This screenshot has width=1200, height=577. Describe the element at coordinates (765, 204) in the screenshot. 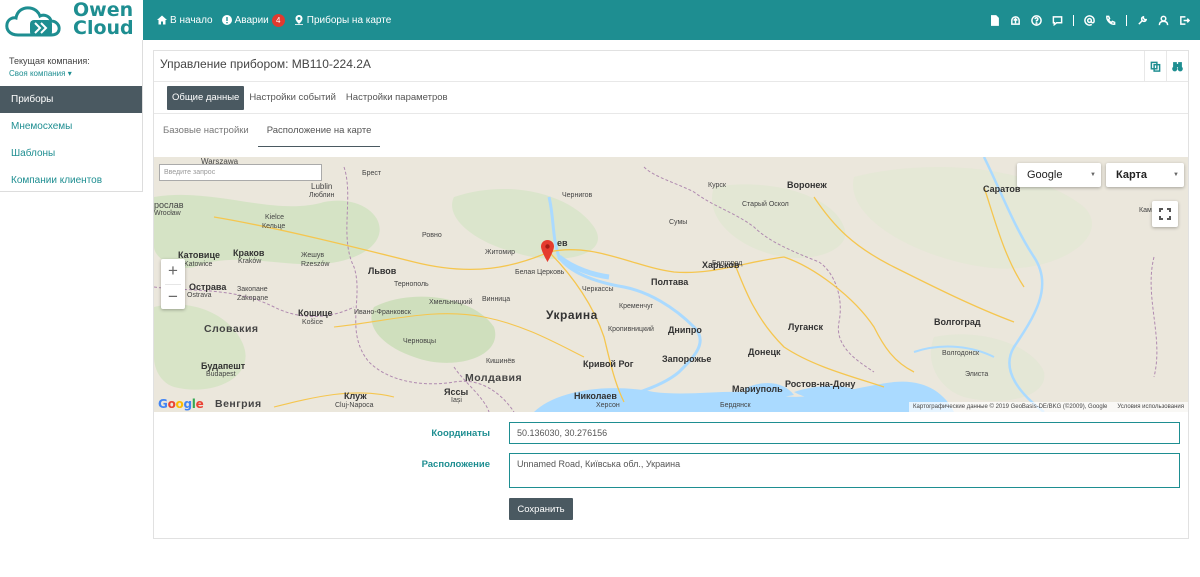

I see `map-label: Старый Оскол` at that location.